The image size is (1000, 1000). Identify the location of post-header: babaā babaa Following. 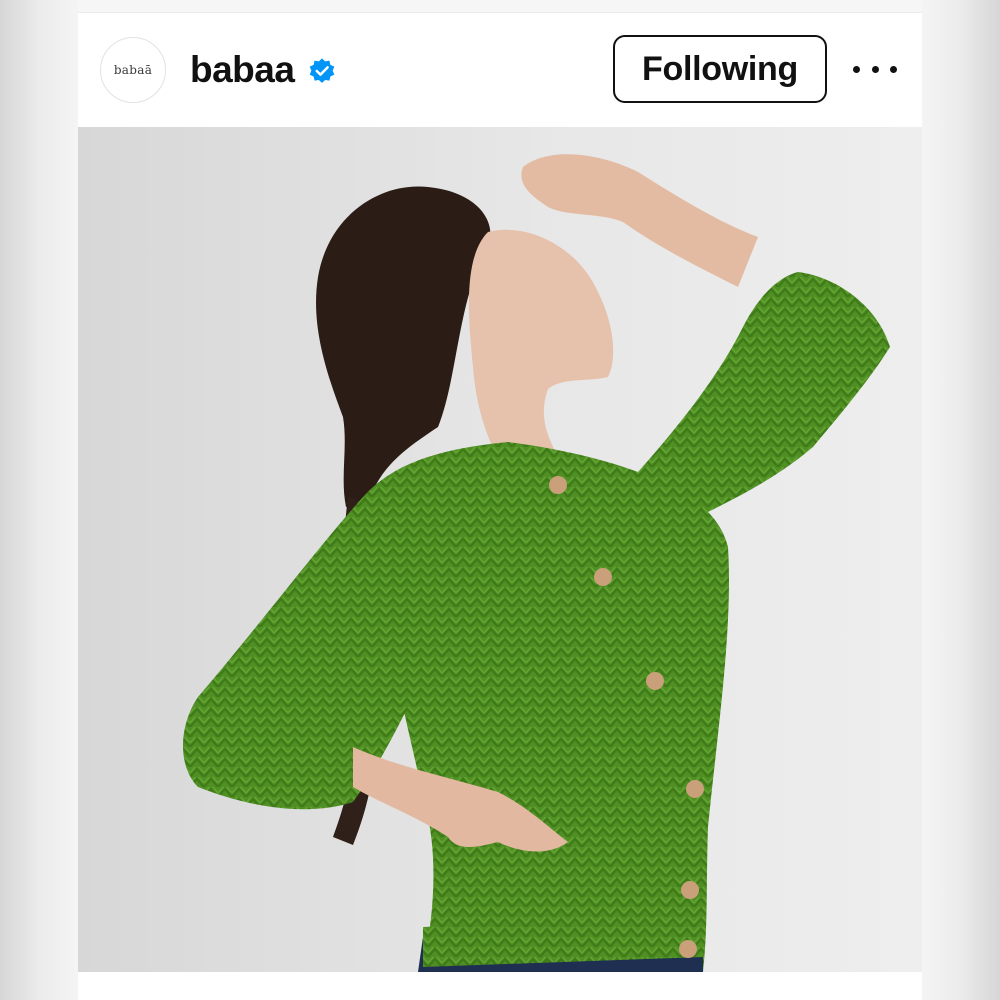
(500, 70).